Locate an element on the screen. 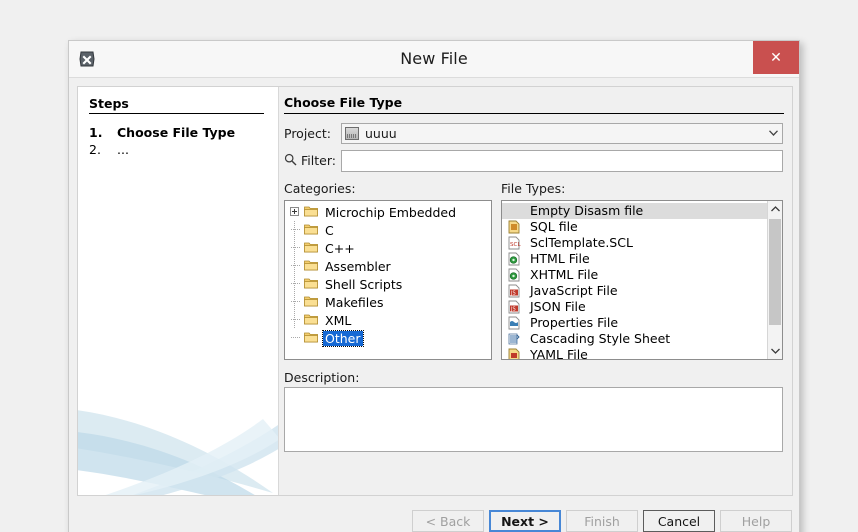 The height and width of the screenshot is (532, 858). category-label: XML is located at coordinates (338, 320).